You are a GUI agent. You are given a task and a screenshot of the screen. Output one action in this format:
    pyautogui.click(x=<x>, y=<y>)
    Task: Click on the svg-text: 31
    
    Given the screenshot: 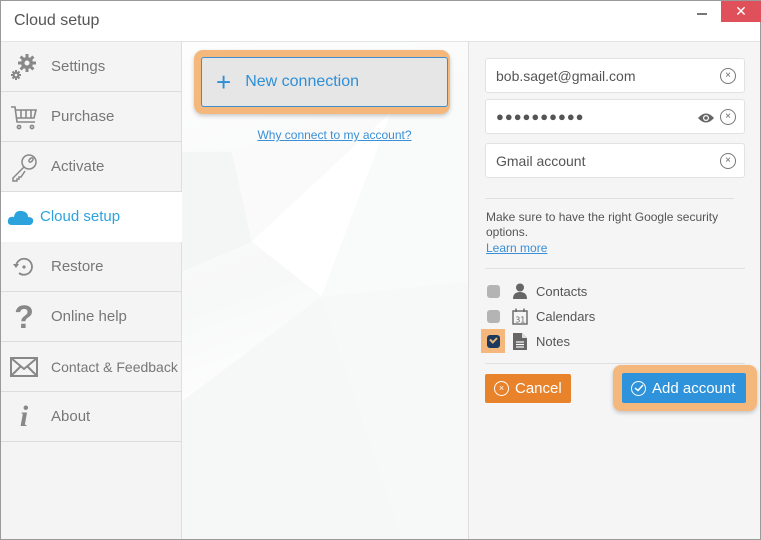 What is the action you would take?
    pyautogui.click(x=520, y=319)
    